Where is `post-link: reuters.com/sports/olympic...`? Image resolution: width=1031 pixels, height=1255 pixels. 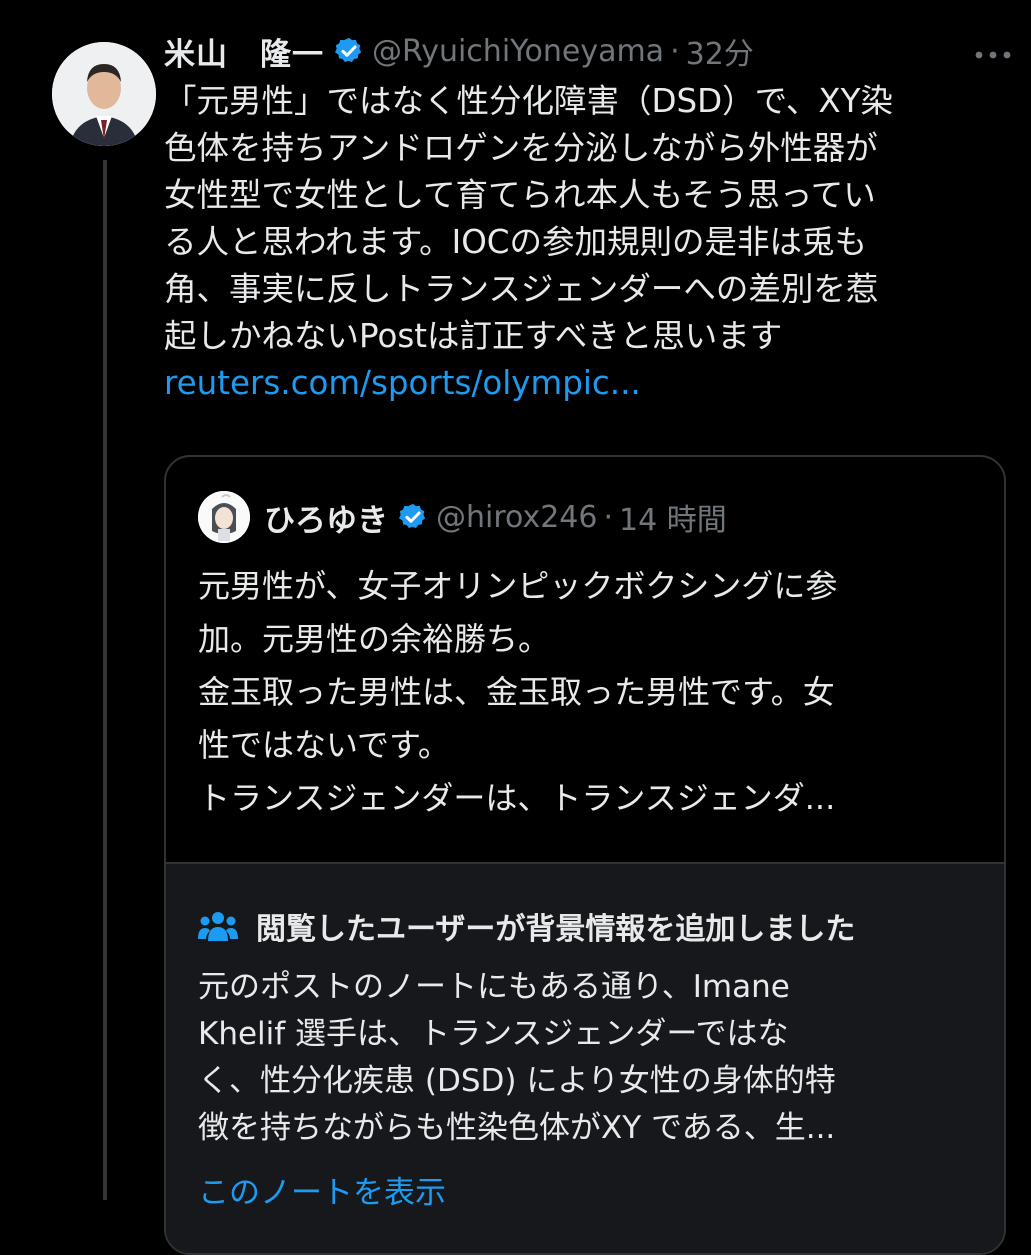 post-link: reuters.com/sports/olympic... is located at coordinates (590, 383).